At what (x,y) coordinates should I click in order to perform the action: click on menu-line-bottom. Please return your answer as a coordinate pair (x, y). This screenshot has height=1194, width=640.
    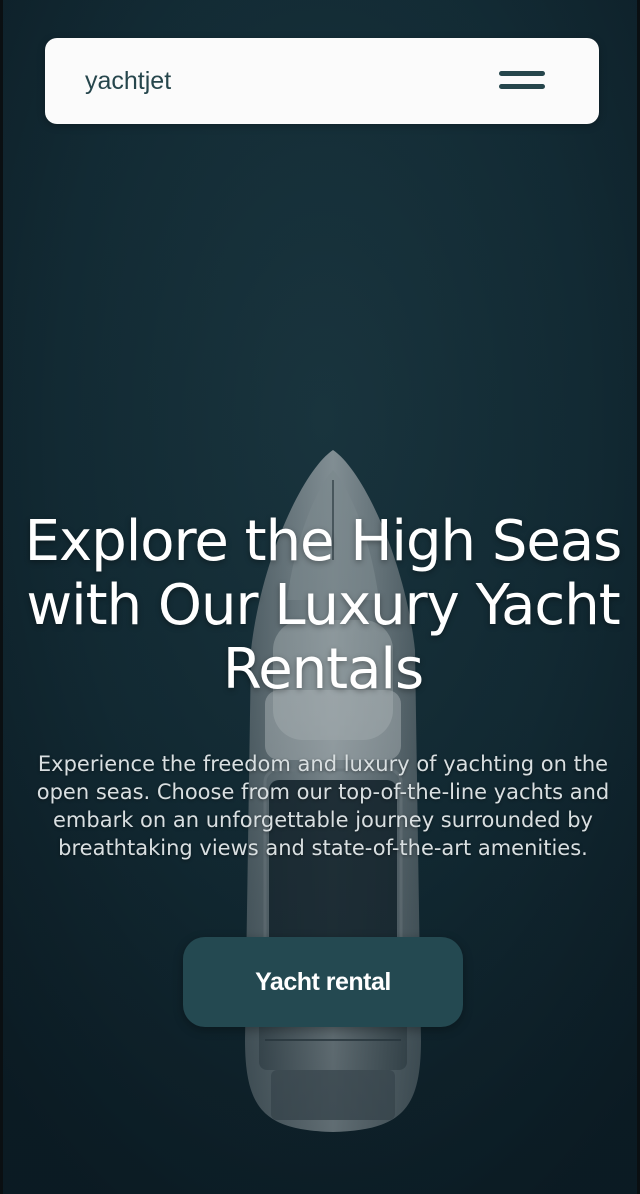
    Looking at the image, I should click on (522, 86).